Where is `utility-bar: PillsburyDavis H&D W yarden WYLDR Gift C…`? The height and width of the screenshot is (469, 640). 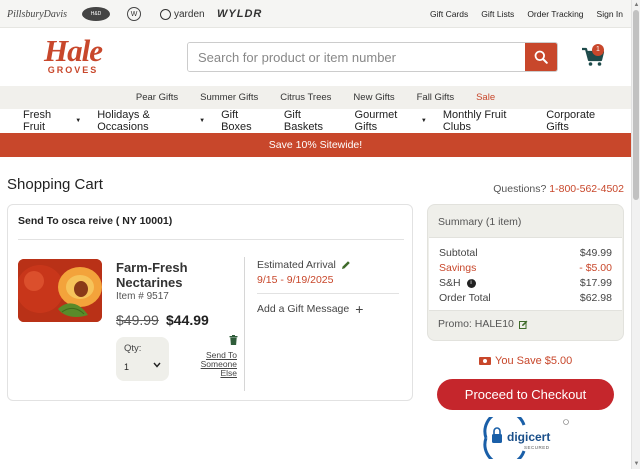
utility-bar: PillsburyDavis H&D W yarden WYLDR Gift C… is located at coordinates (315, 14).